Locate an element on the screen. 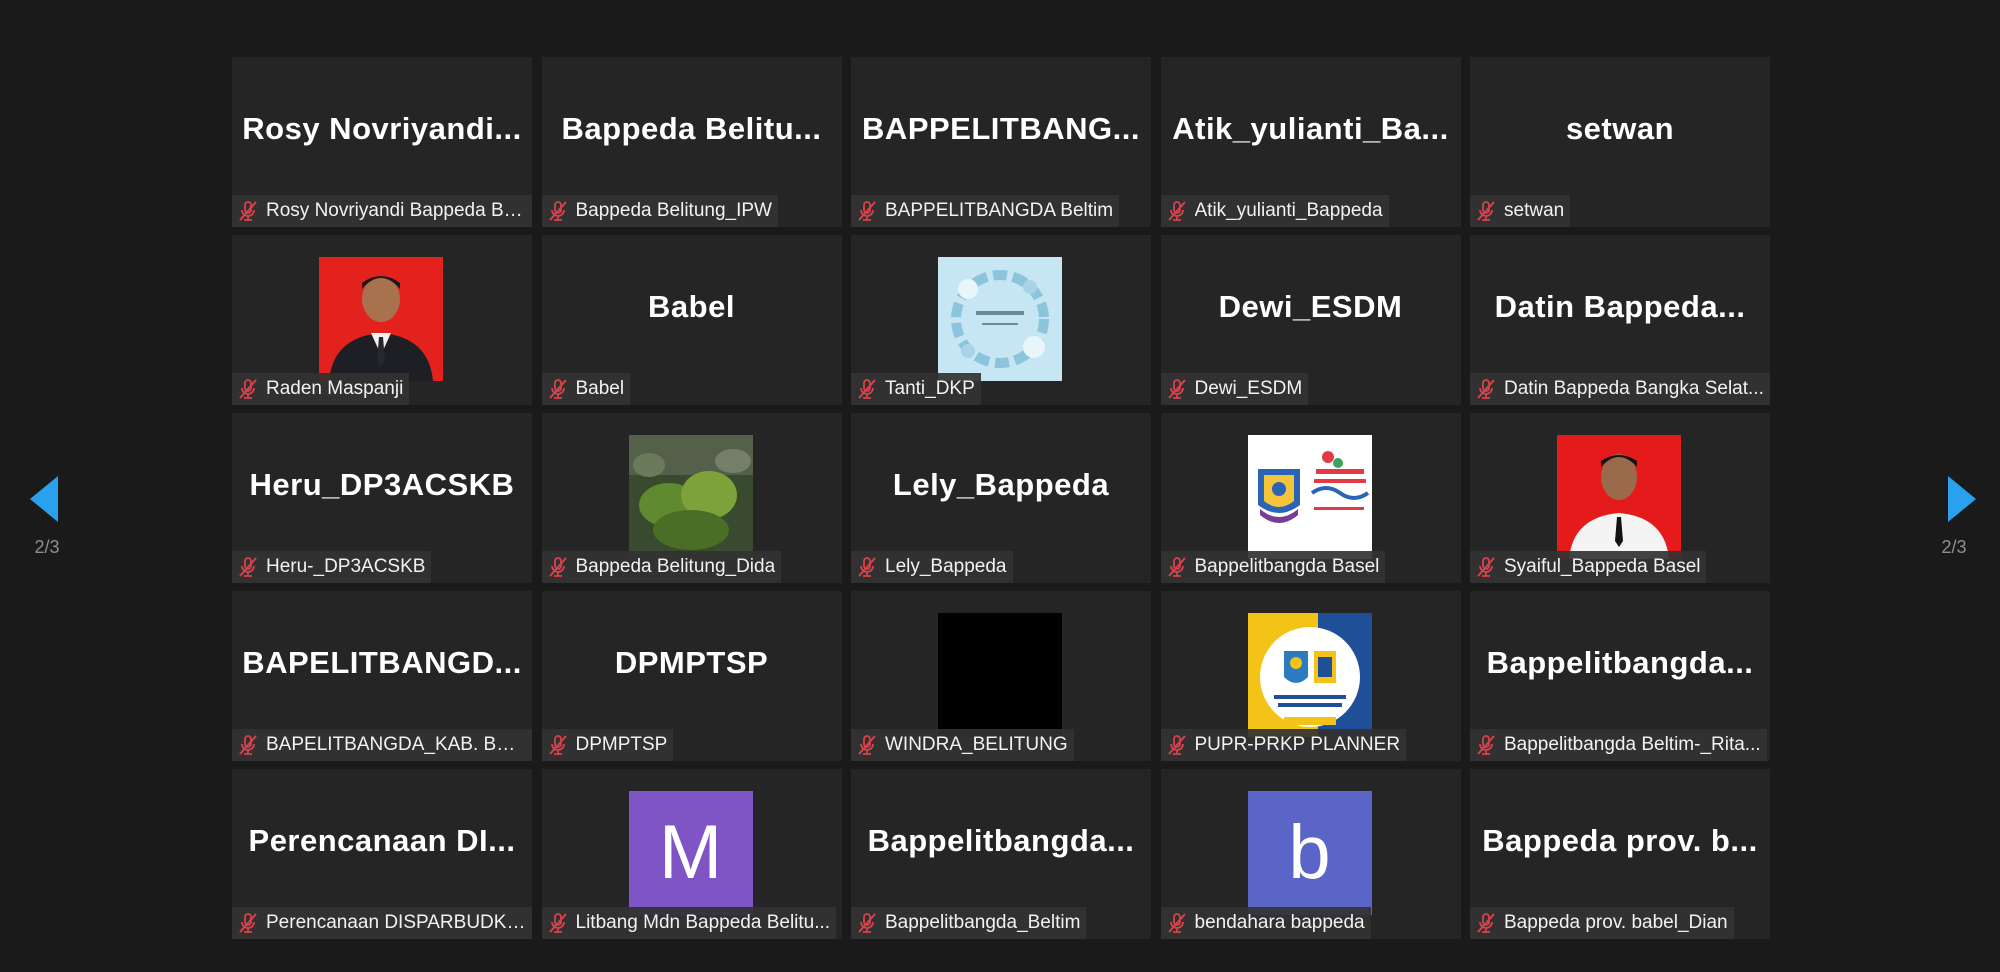 The image size is (2000, 972). participant-name-label: Lely_Bappeda is located at coordinates (946, 566).